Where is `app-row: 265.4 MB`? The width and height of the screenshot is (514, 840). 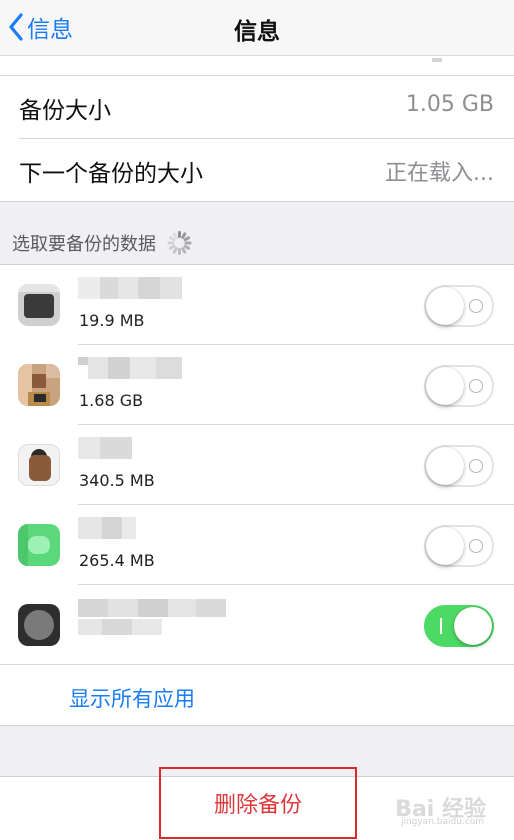
app-row: 265.4 MB is located at coordinates (257, 545).